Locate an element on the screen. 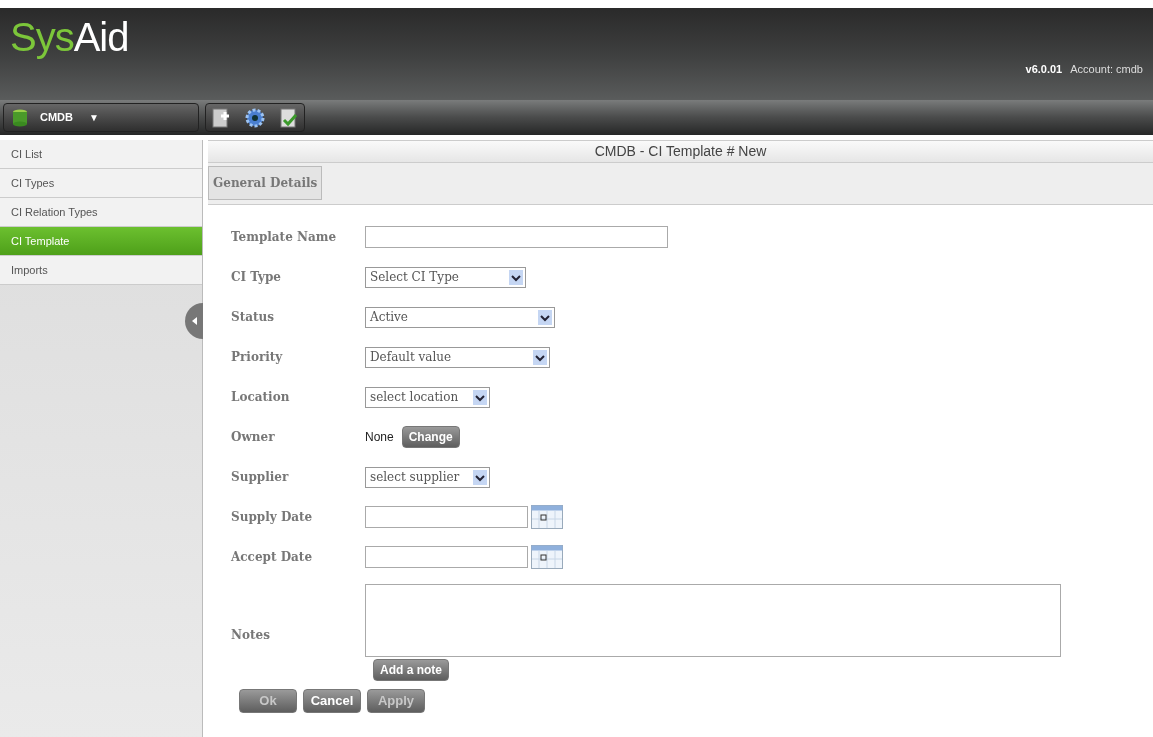 The width and height of the screenshot is (1153, 737). owner-value: None is located at coordinates (379, 437).